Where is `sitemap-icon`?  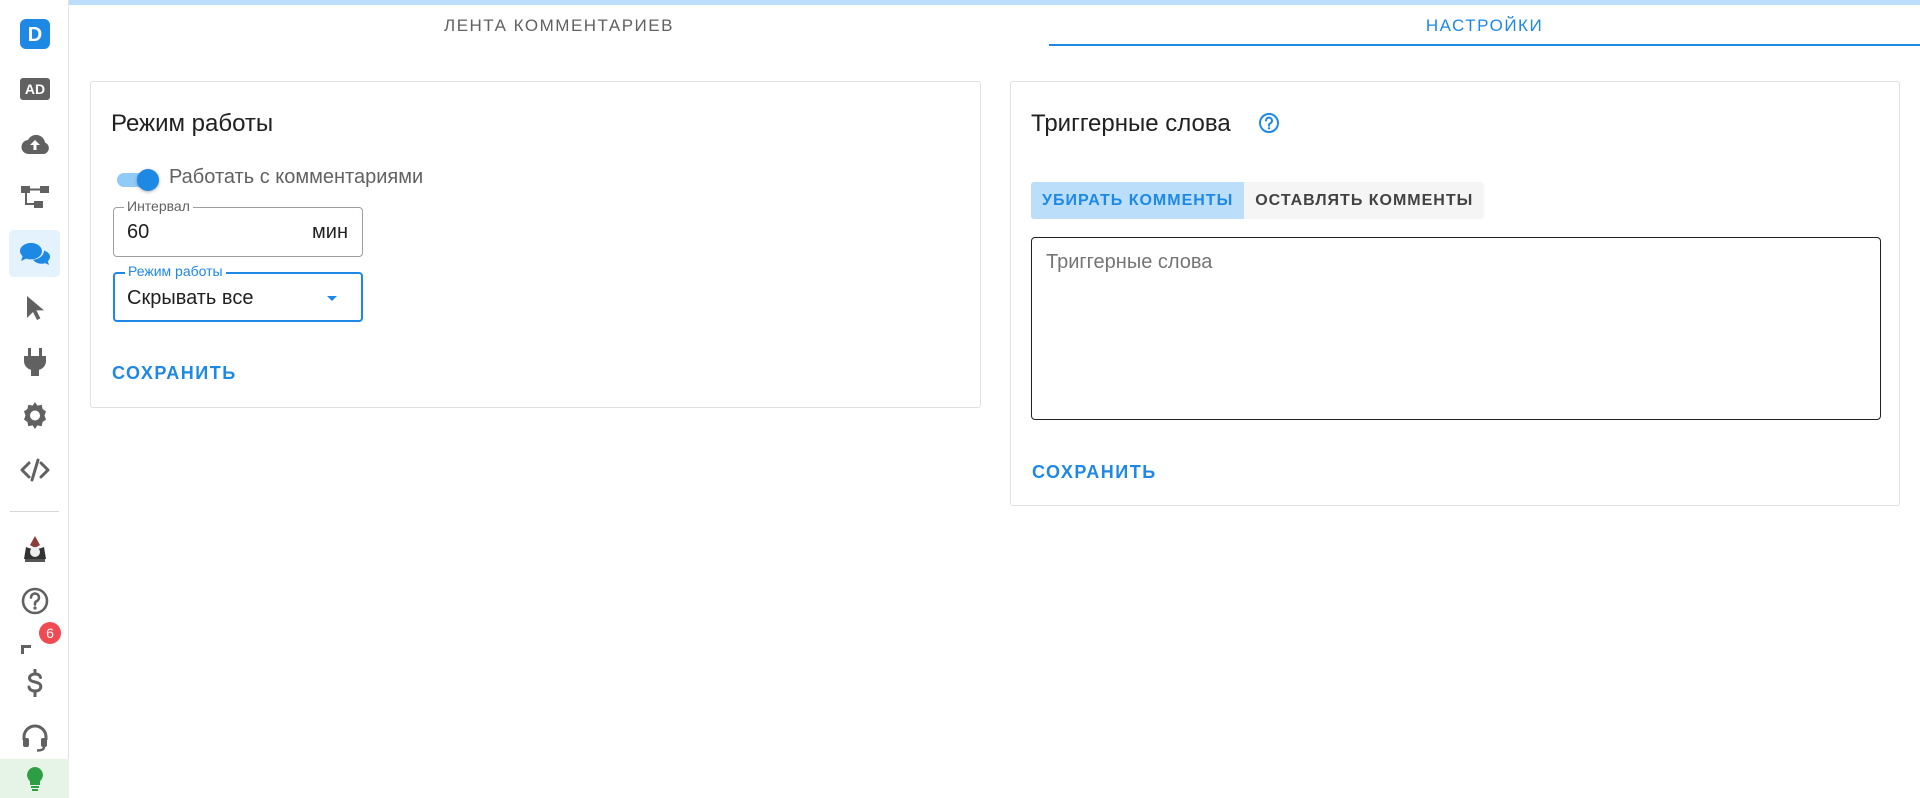
sitemap-icon is located at coordinates (34, 196).